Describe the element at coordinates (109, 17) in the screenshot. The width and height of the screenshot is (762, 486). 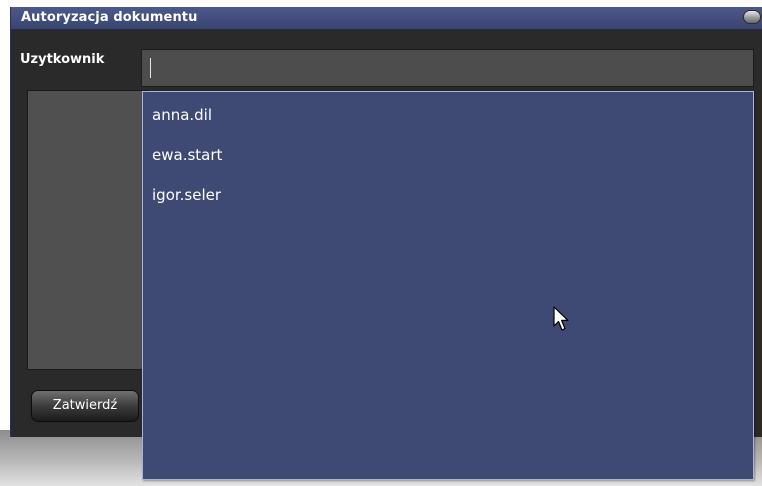
I see `dialog-title: Autoryzacja dokumentu` at that location.